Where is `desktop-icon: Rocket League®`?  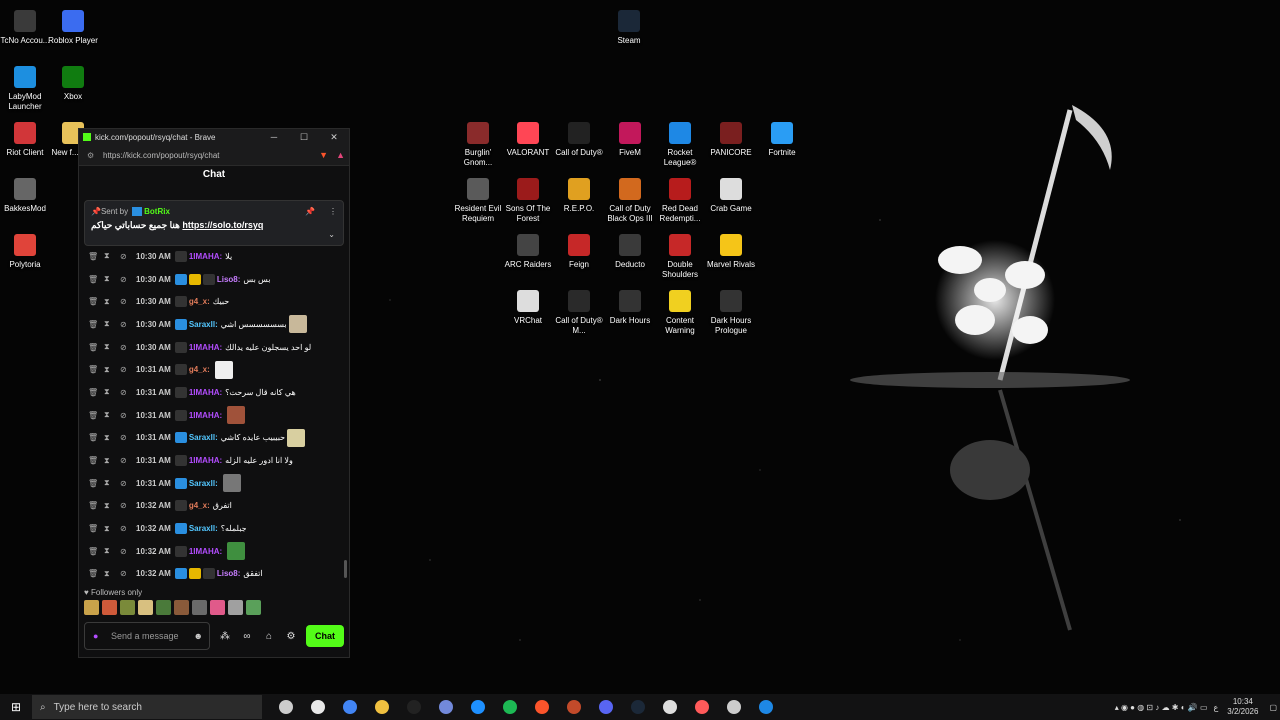
desktop-icon: Rocket League® is located at coordinates (680, 145).